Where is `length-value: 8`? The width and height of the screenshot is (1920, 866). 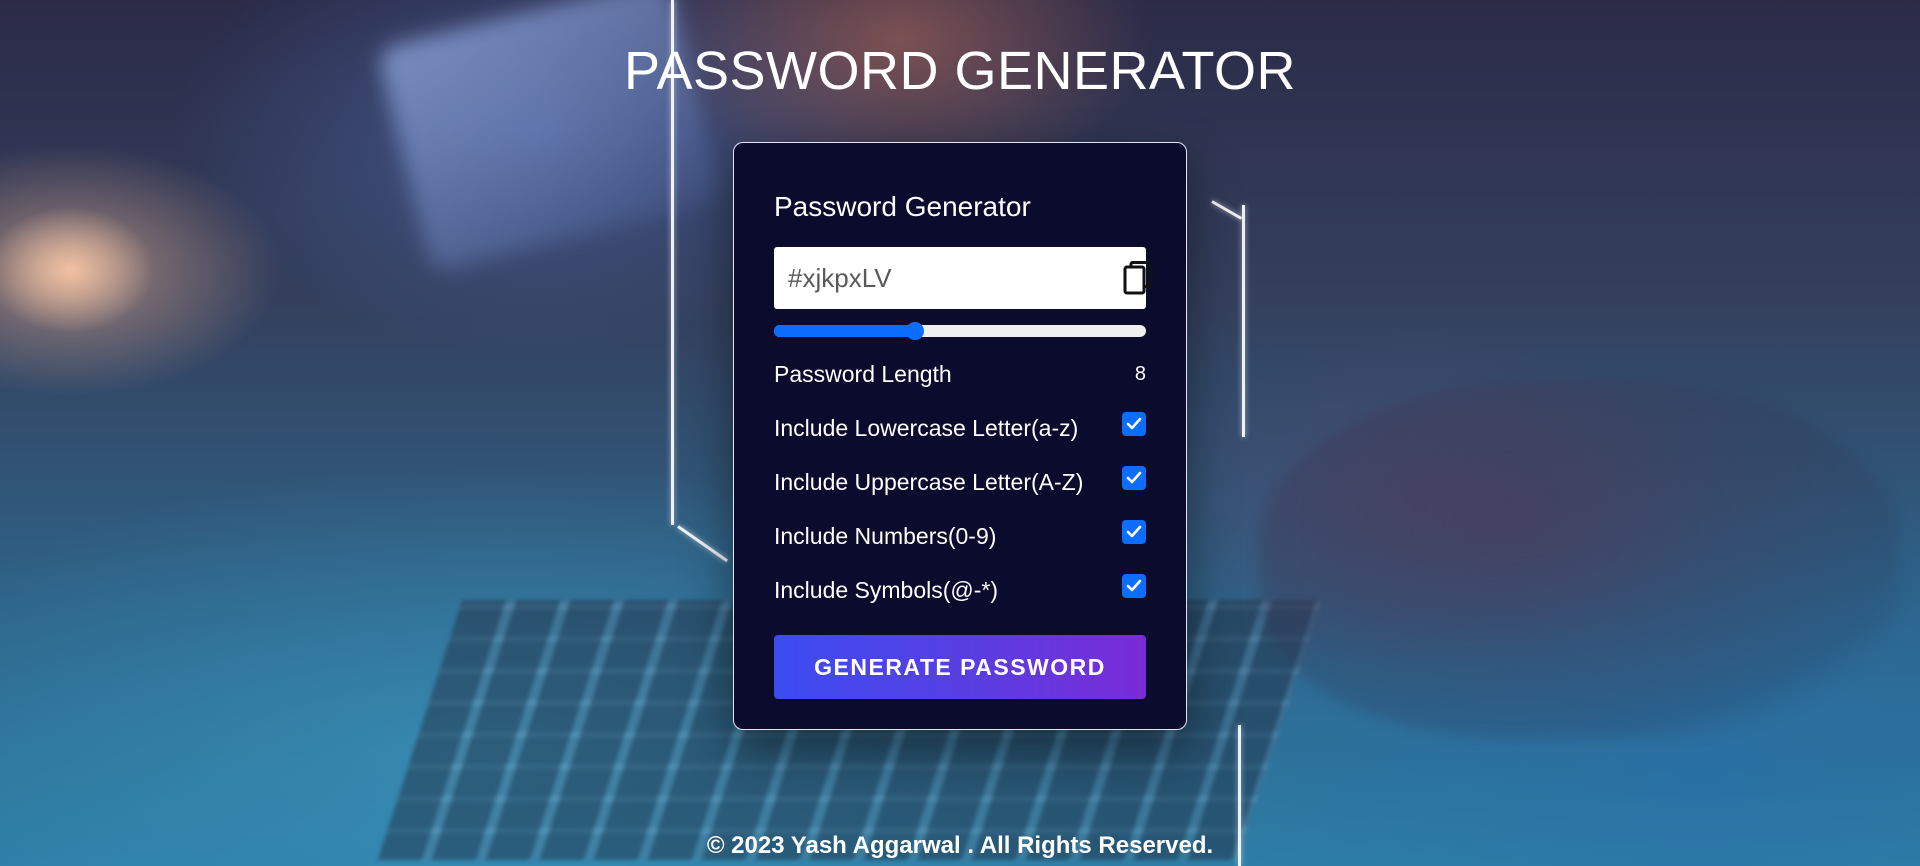
length-value: 8 is located at coordinates (1140, 373).